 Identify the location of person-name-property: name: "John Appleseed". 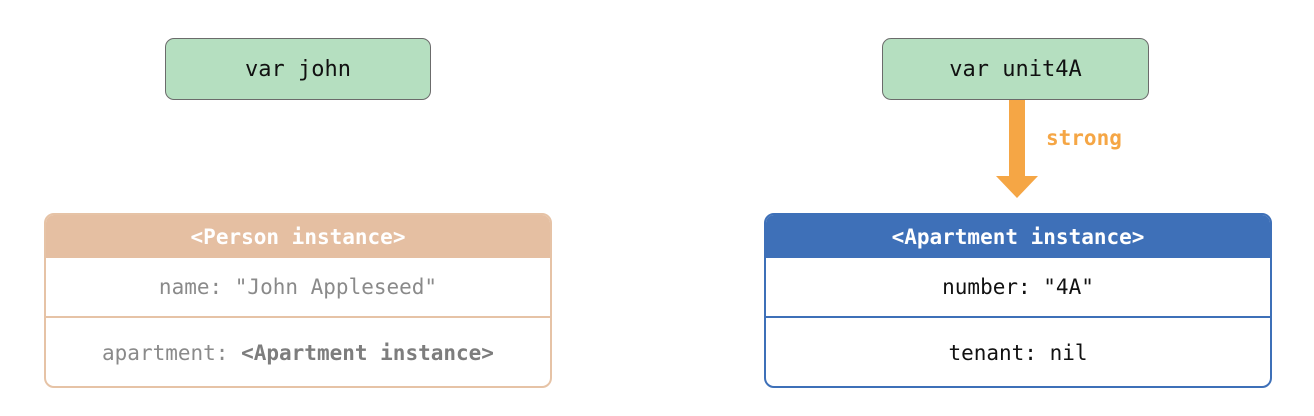
(298, 288).